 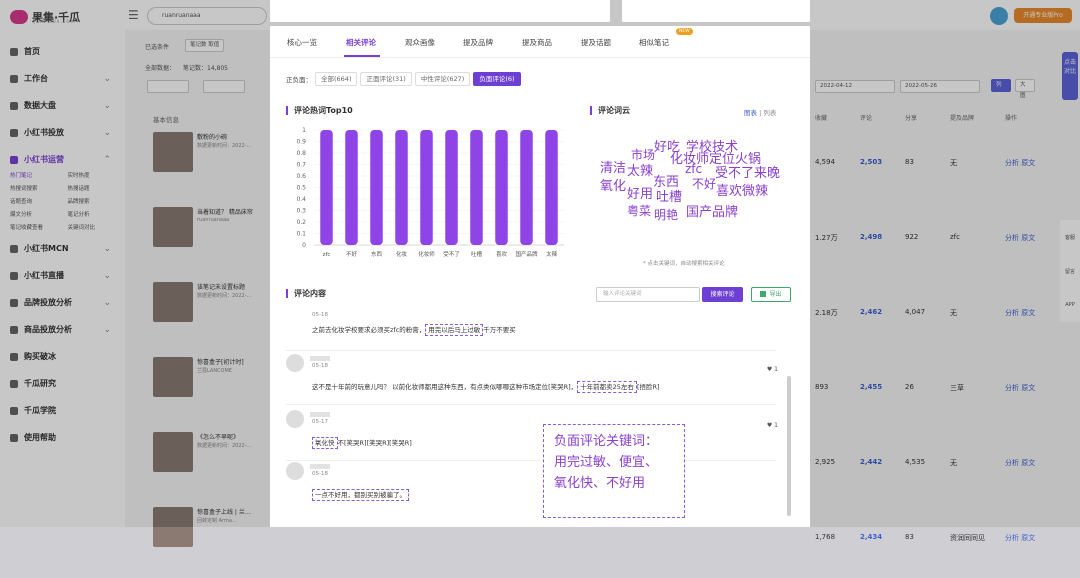 I want to click on comment-count-cell: 2,434, so click(x=882, y=537).